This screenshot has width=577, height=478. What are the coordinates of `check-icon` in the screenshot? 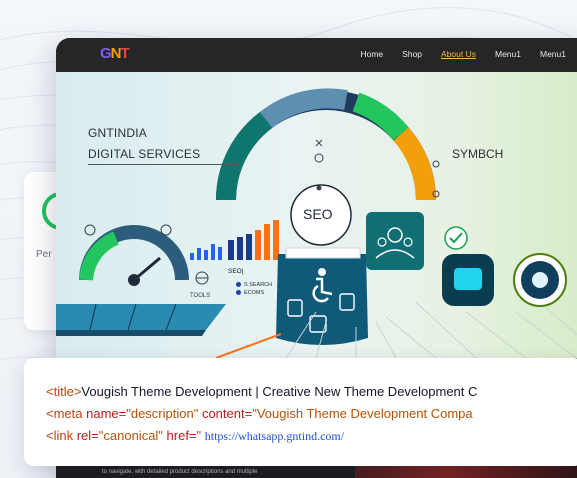 It's located at (456, 238).